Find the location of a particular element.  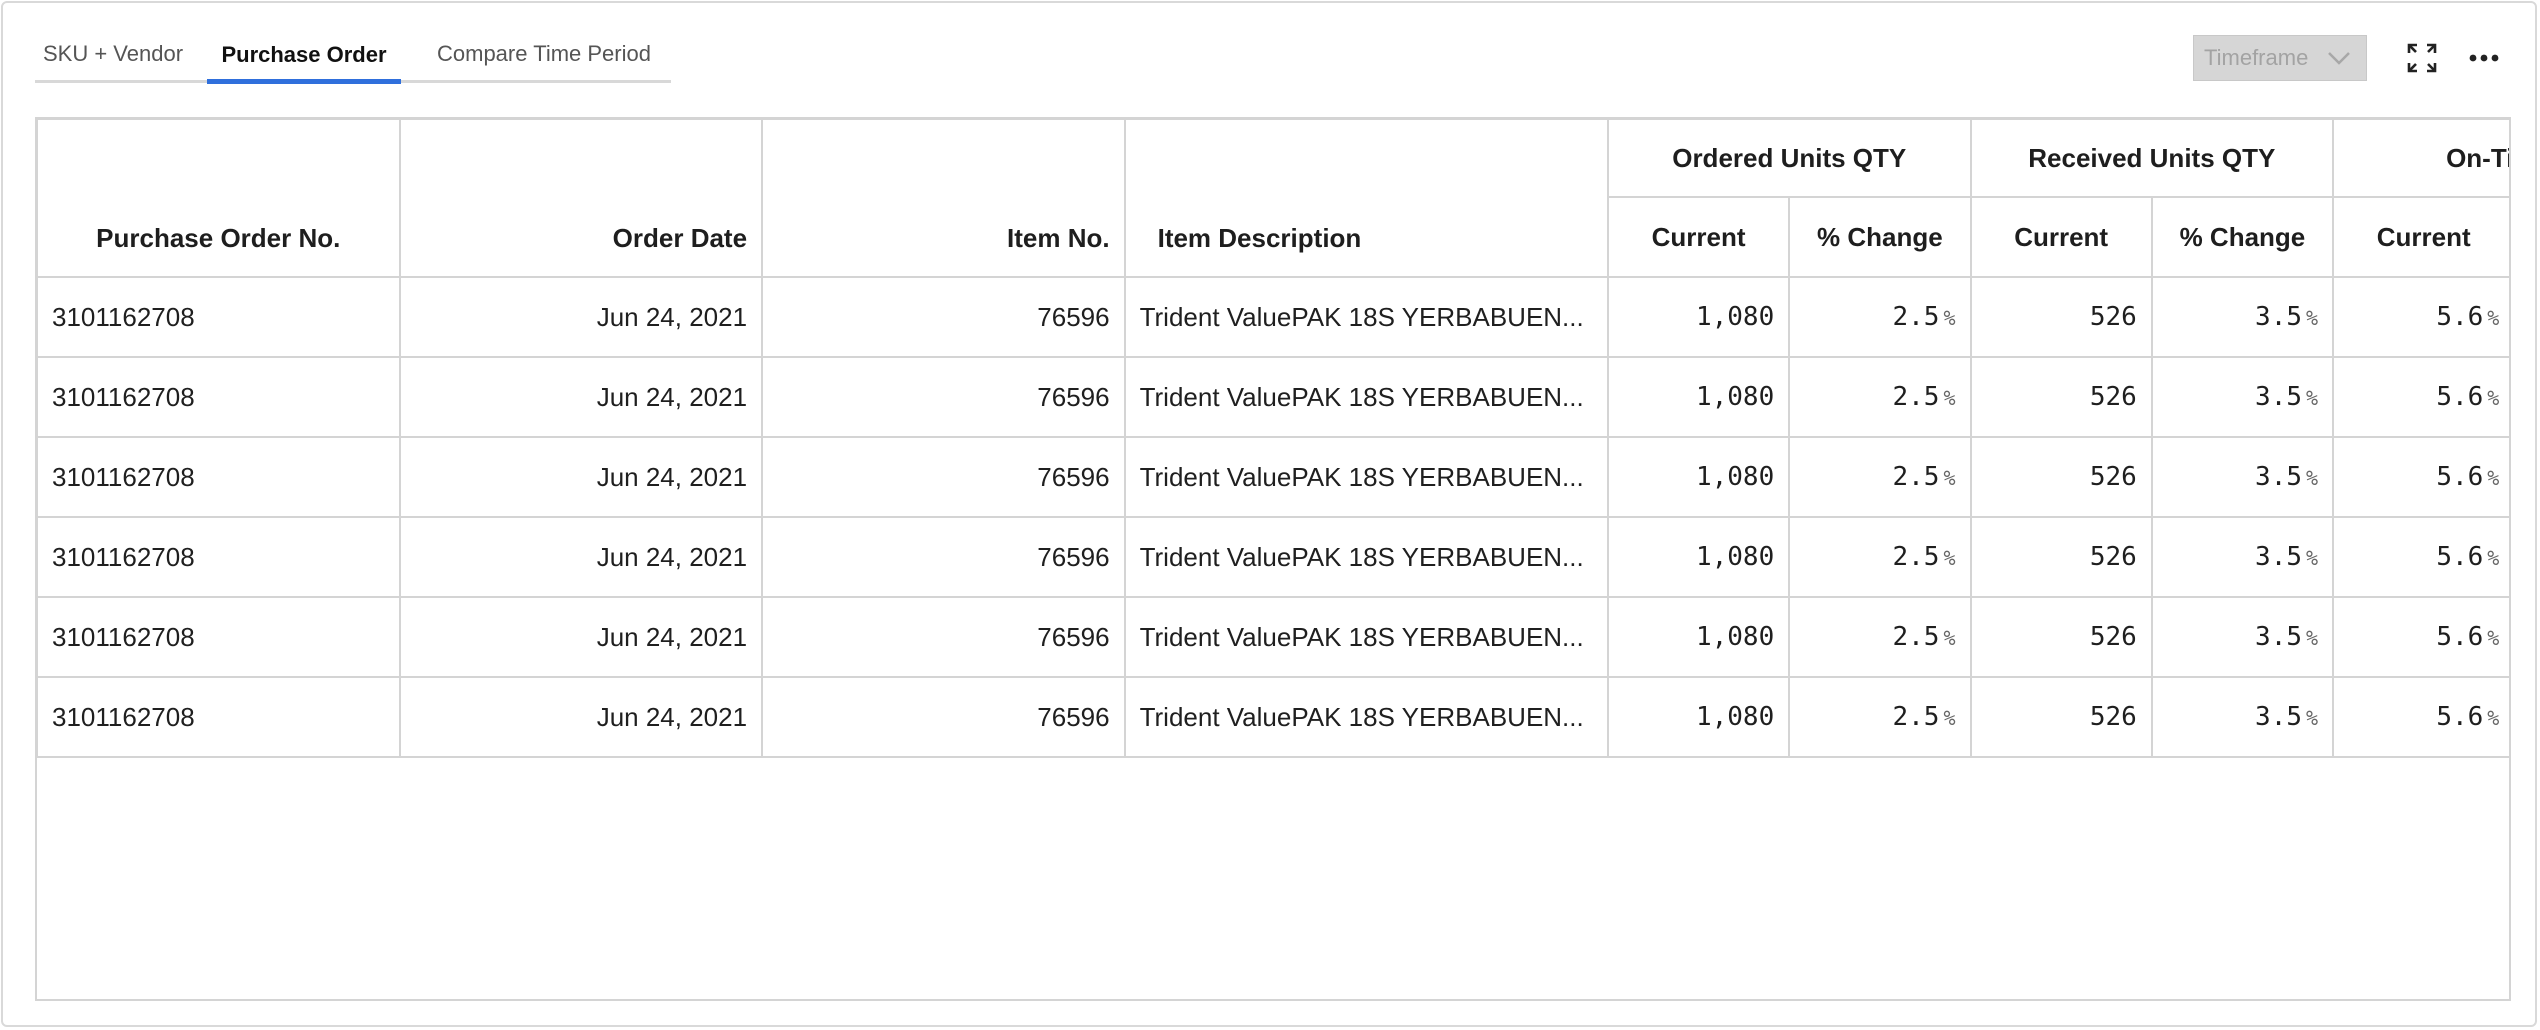

col-header-received-pct-change: % Change is located at coordinates (2242, 237).